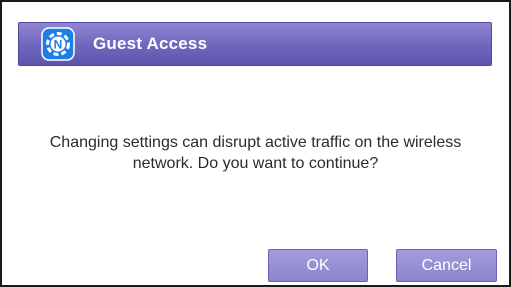  What do you see at coordinates (318, 265) in the screenshot?
I see `ok-button: OK` at bounding box center [318, 265].